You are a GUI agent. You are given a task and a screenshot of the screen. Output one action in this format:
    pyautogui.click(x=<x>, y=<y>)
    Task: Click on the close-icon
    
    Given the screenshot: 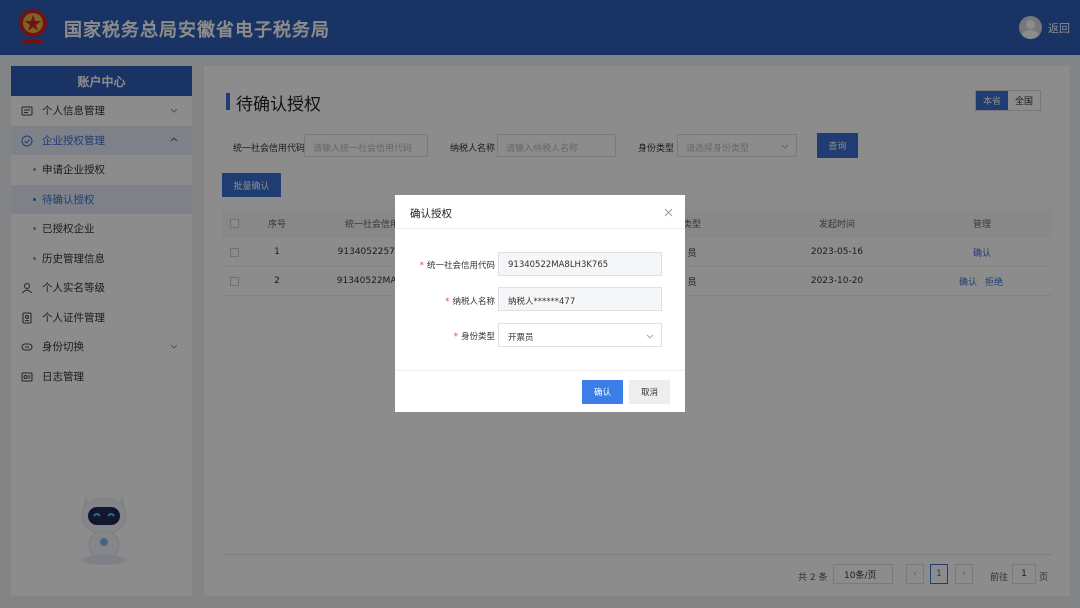 What is the action you would take?
    pyautogui.click(x=668, y=212)
    